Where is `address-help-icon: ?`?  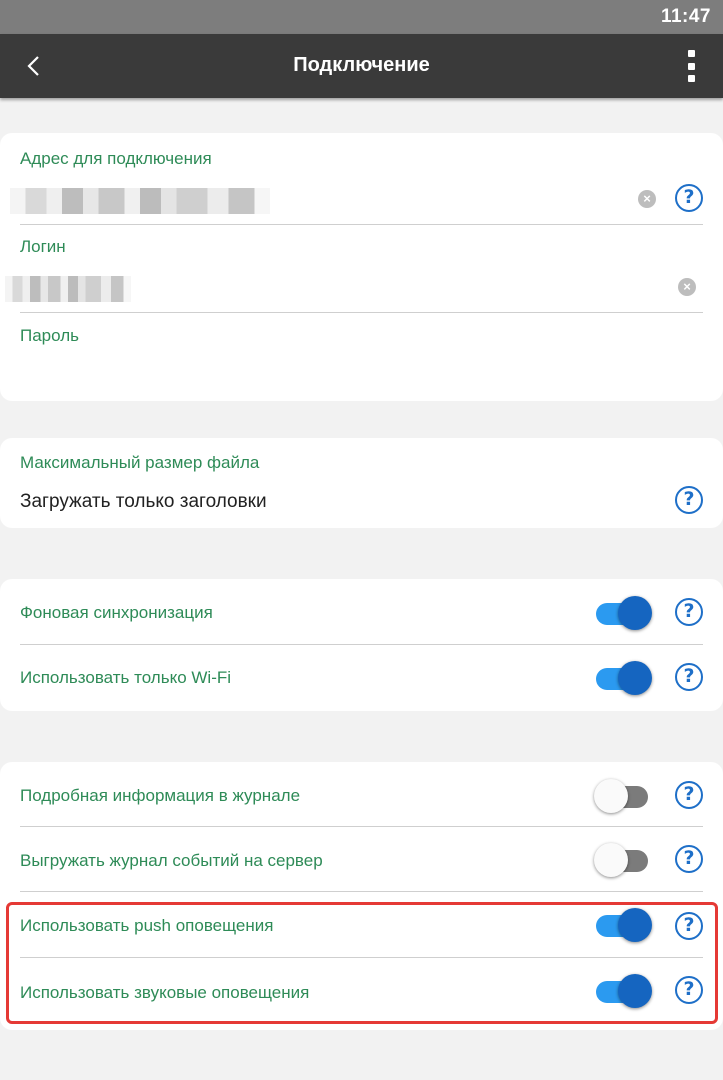 address-help-icon: ? is located at coordinates (689, 198).